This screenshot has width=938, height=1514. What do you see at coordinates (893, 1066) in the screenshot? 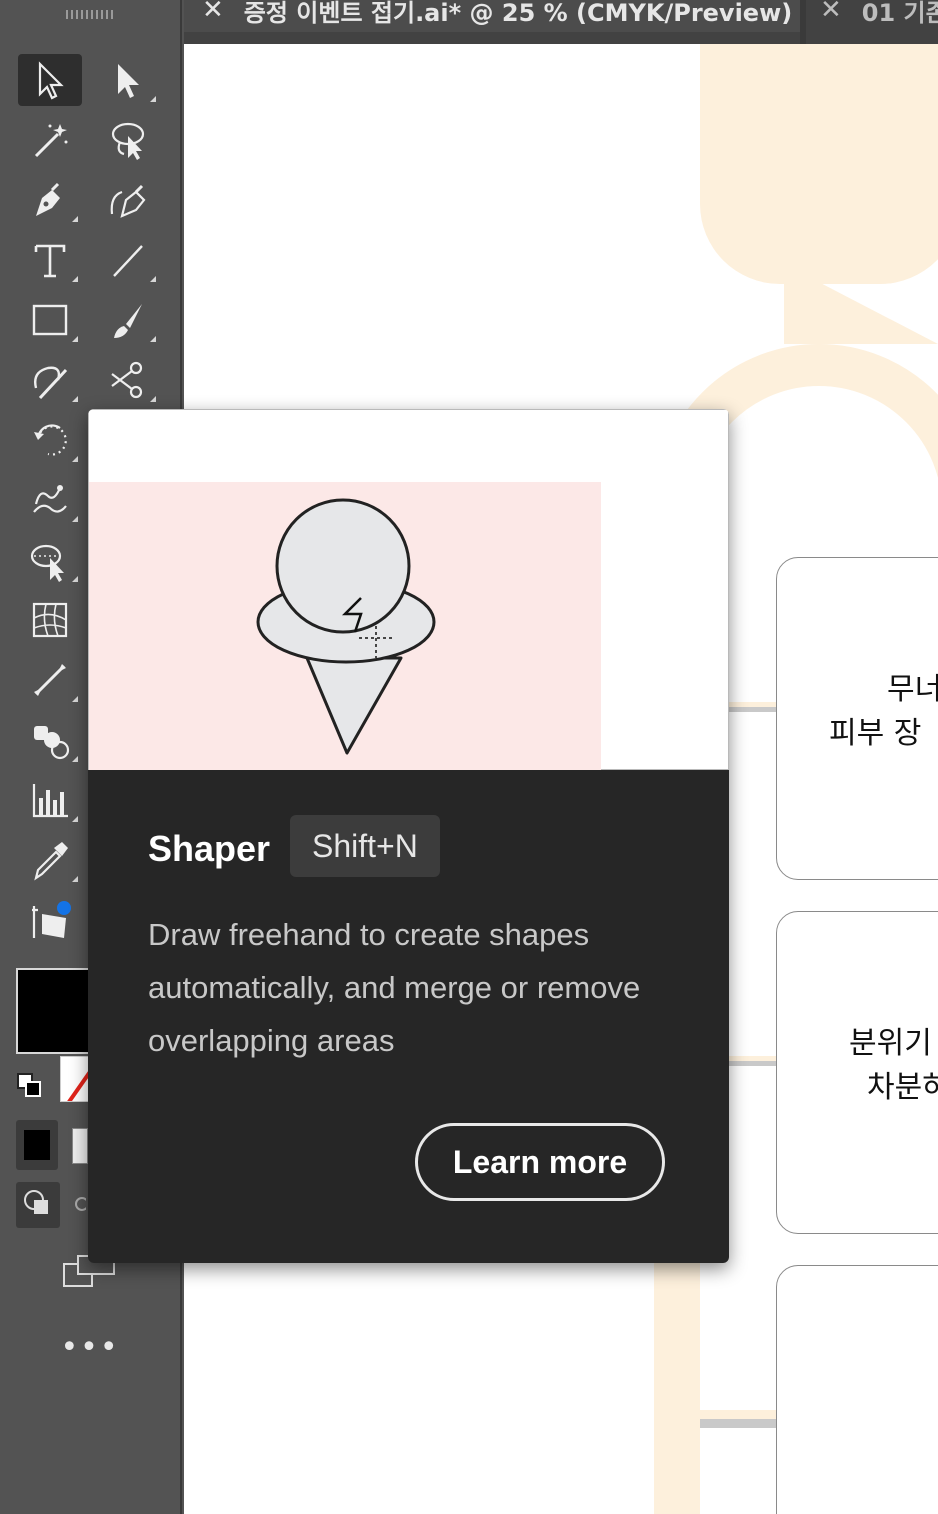
I see `card-text: 분위기 차분하` at bounding box center [893, 1066].